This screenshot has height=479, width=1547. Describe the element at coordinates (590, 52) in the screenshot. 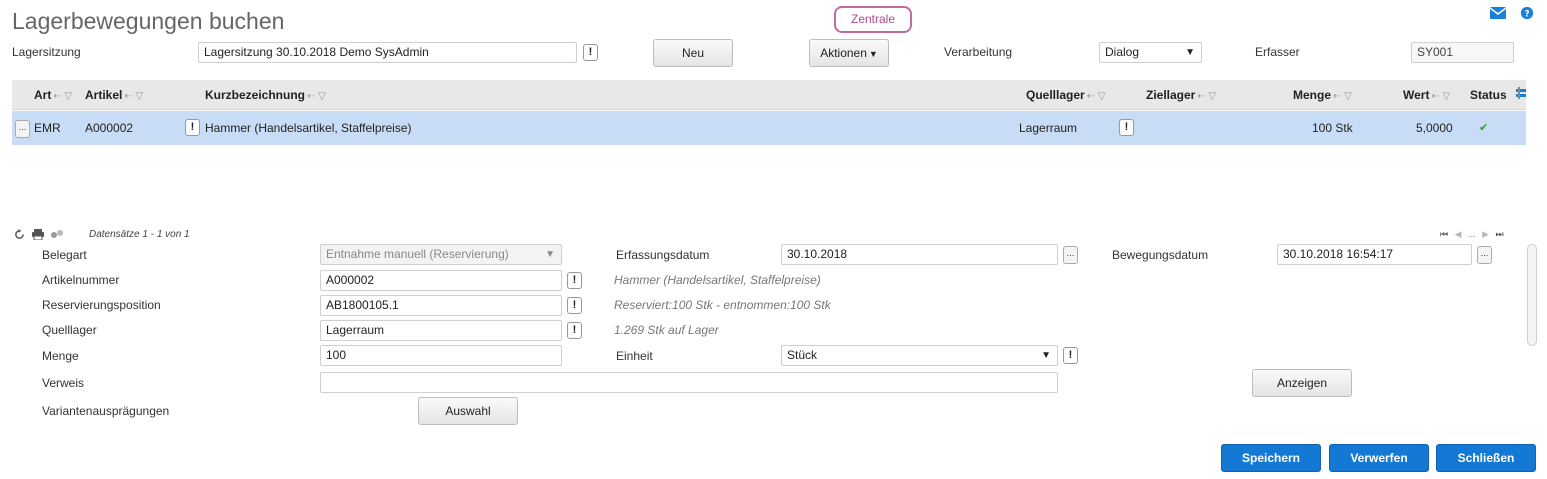

I see `session-lookup-button: !` at that location.